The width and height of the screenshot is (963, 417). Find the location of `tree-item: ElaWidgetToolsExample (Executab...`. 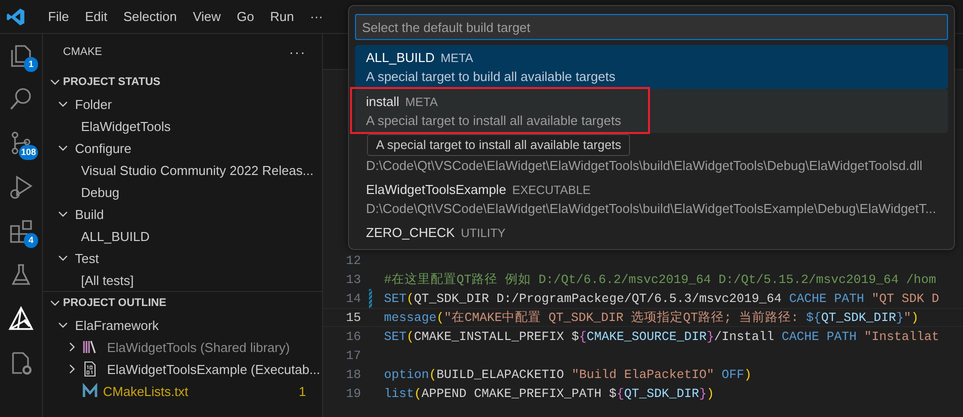

tree-item: ElaWidgetToolsExample (Executab... is located at coordinates (213, 369).